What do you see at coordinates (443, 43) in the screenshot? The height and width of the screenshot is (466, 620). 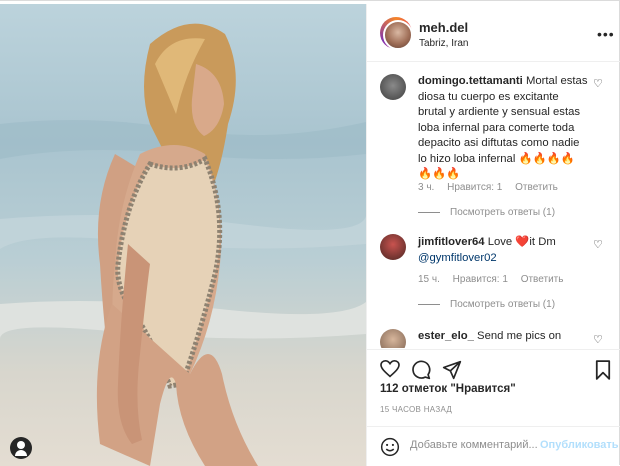 I see `post-location: Tabriz, Iran` at bounding box center [443, 43].